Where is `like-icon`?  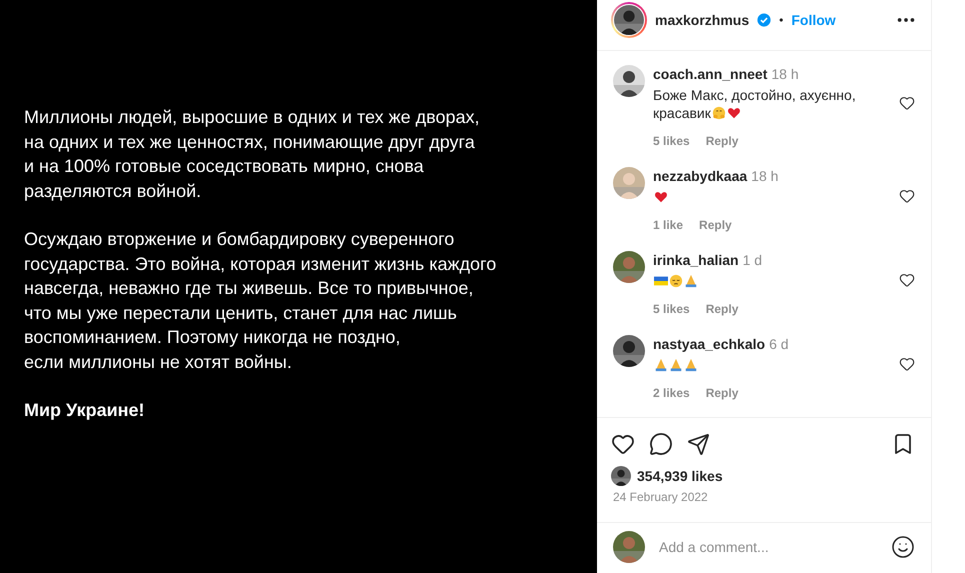
like-icon is located at coordinates (623, 444).